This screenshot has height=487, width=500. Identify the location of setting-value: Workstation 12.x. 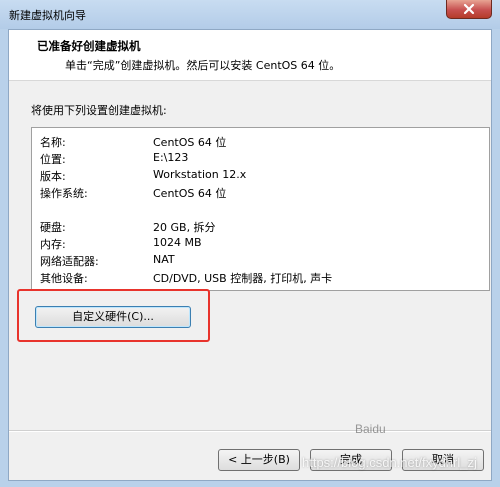
(200, 174).